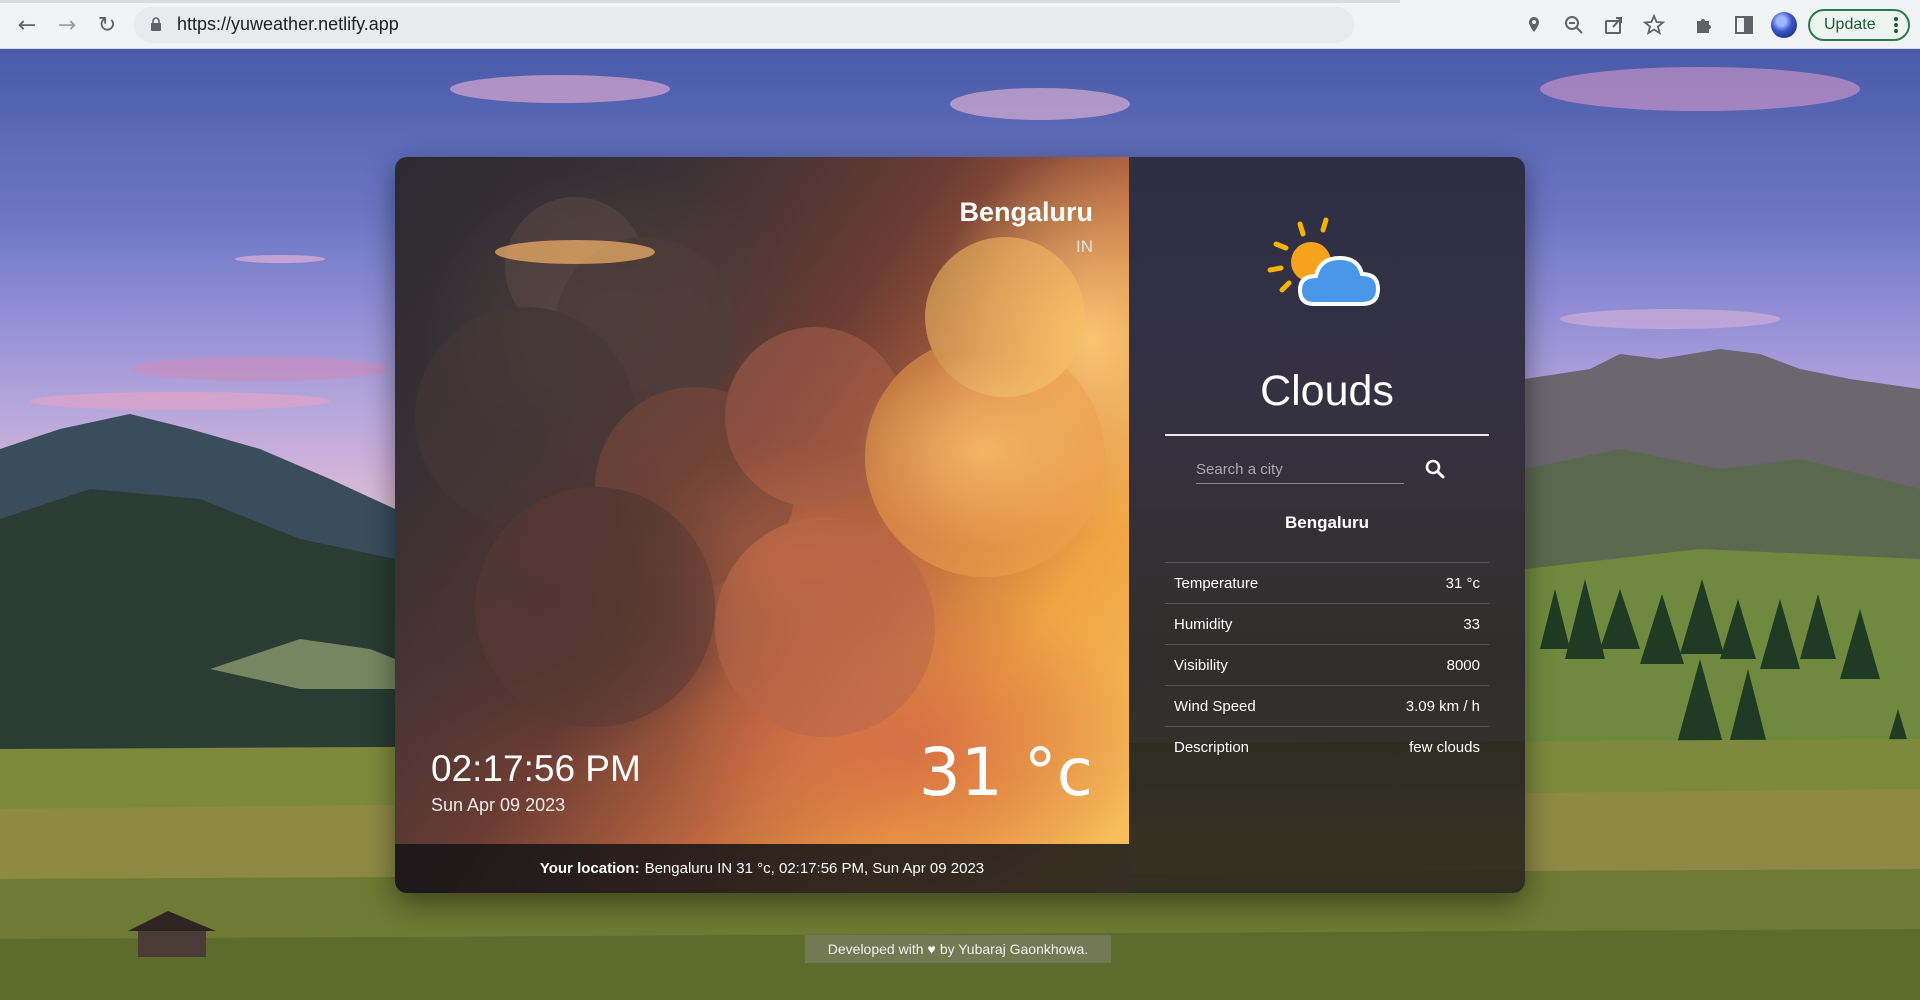 The image size is (1920, 1000). What do you see at coordinates (288, 24) in the screenshot?
I see `url-text: https://yuweather.netlify.app` at bounding box center [288, 24].